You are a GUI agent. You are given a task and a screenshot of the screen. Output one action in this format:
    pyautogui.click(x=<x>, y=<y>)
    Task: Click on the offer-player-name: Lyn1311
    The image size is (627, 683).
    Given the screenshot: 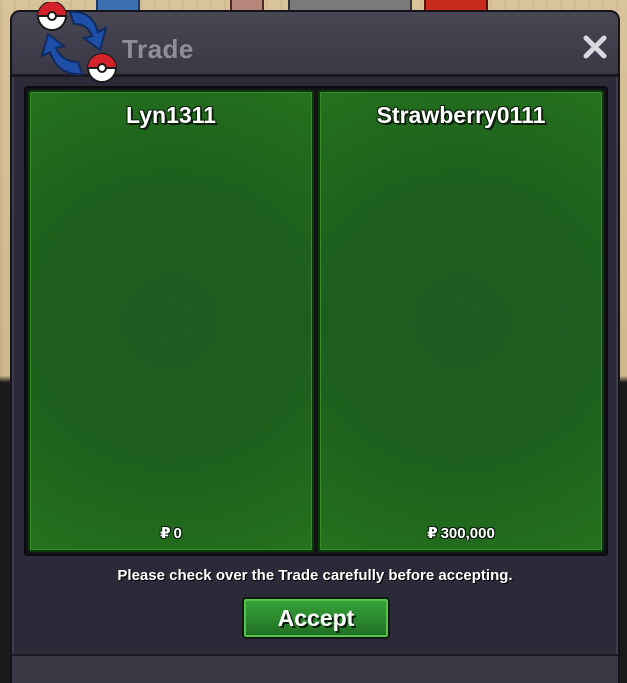 What is the action you would take?
    pyautogui.click(x=171, y=115)
    